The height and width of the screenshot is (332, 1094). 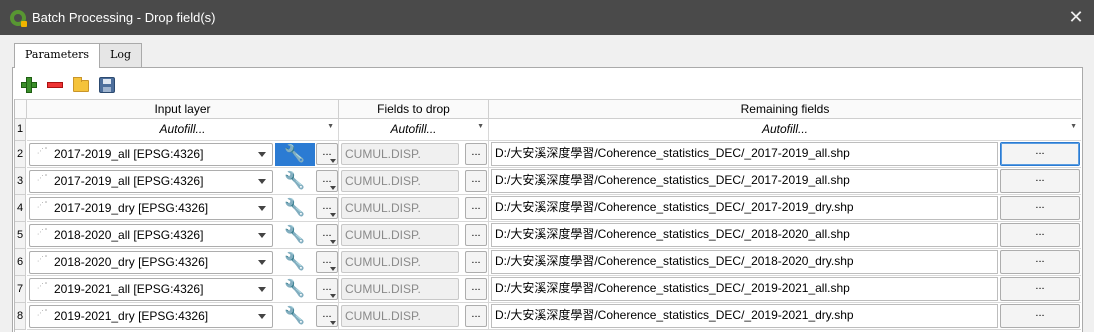 I want to click on header-input-layer: Input layer, so click(x=183, y=109).